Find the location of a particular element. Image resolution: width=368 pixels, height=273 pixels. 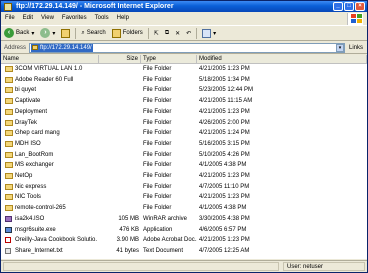

cell-modified: 4/1/2005 4:38 PM is located at coordinates (223, 208).